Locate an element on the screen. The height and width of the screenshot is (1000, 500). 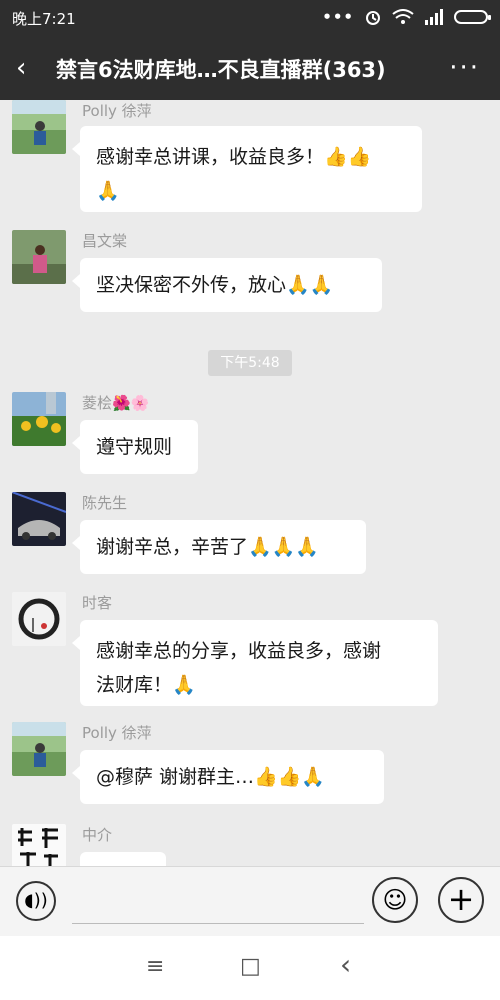
message-text: 坚决保密不外传，放心🙏🙏 is located at coordinates (215, 285).